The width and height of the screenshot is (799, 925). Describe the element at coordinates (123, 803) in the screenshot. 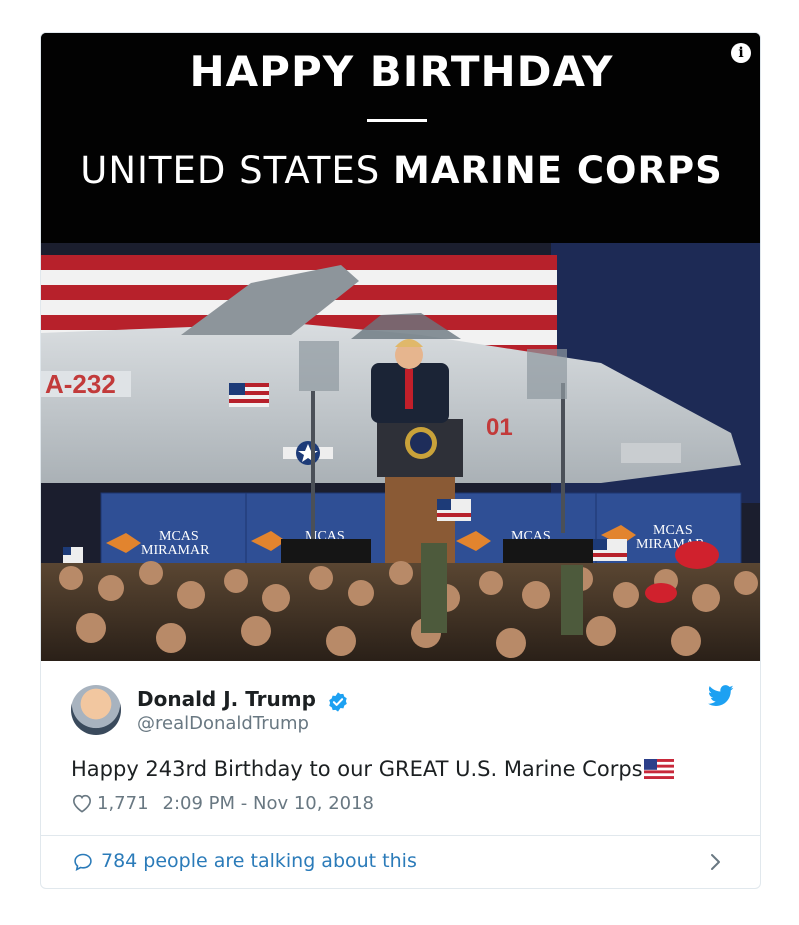

I see `like-count: 1,771` at that location.